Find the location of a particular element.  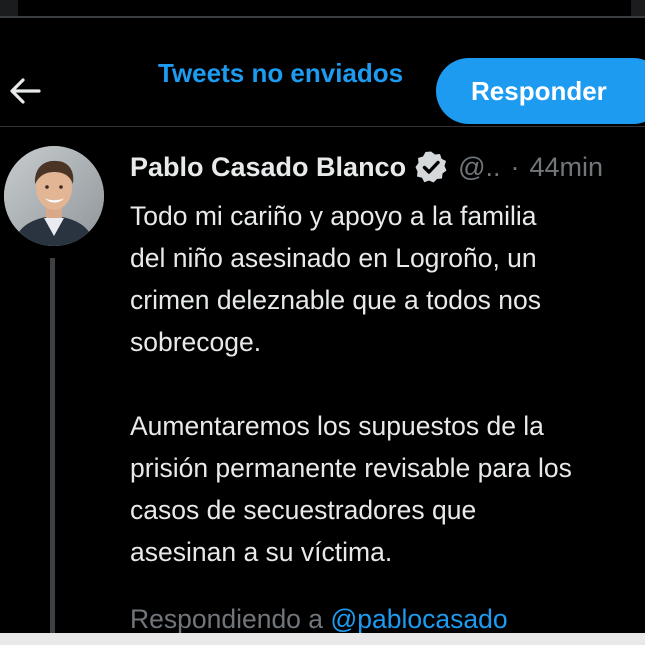

back-button is located at coordinates (25, 91).